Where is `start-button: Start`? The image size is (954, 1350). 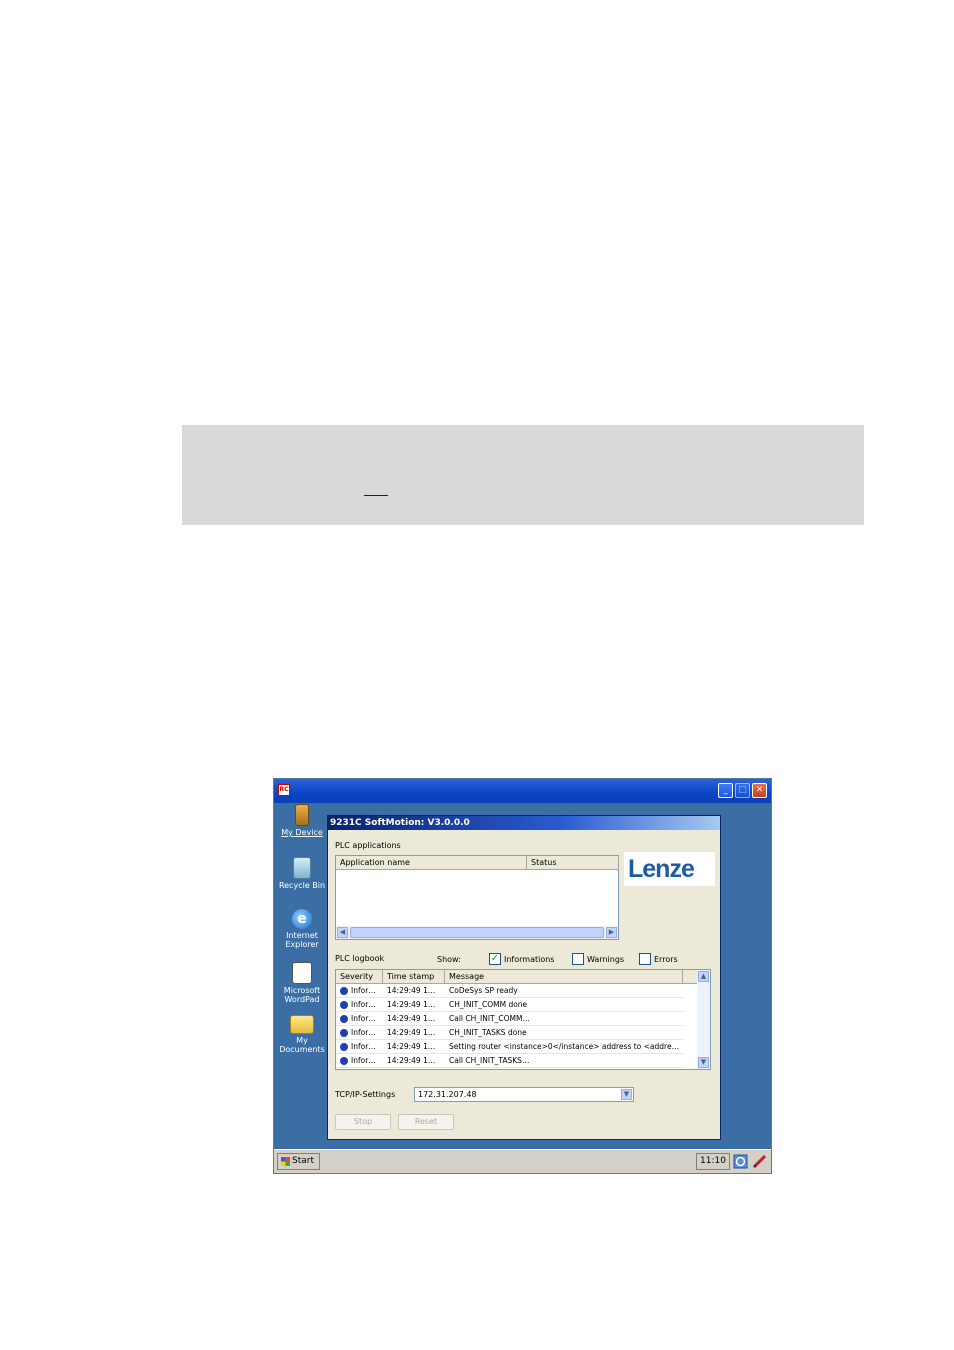
start-button: Start is located at coordinates (298, 1161).